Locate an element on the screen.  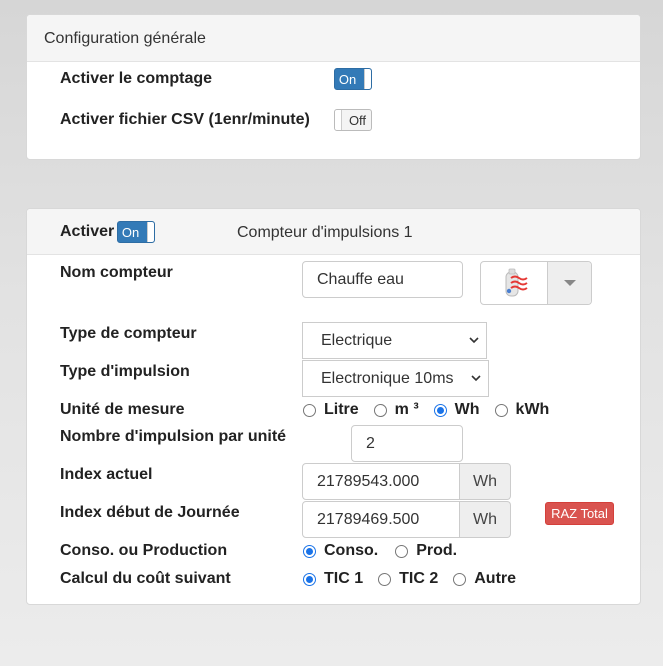
impulse-label: Type d'impulsion is located at coordinates (125, 371).